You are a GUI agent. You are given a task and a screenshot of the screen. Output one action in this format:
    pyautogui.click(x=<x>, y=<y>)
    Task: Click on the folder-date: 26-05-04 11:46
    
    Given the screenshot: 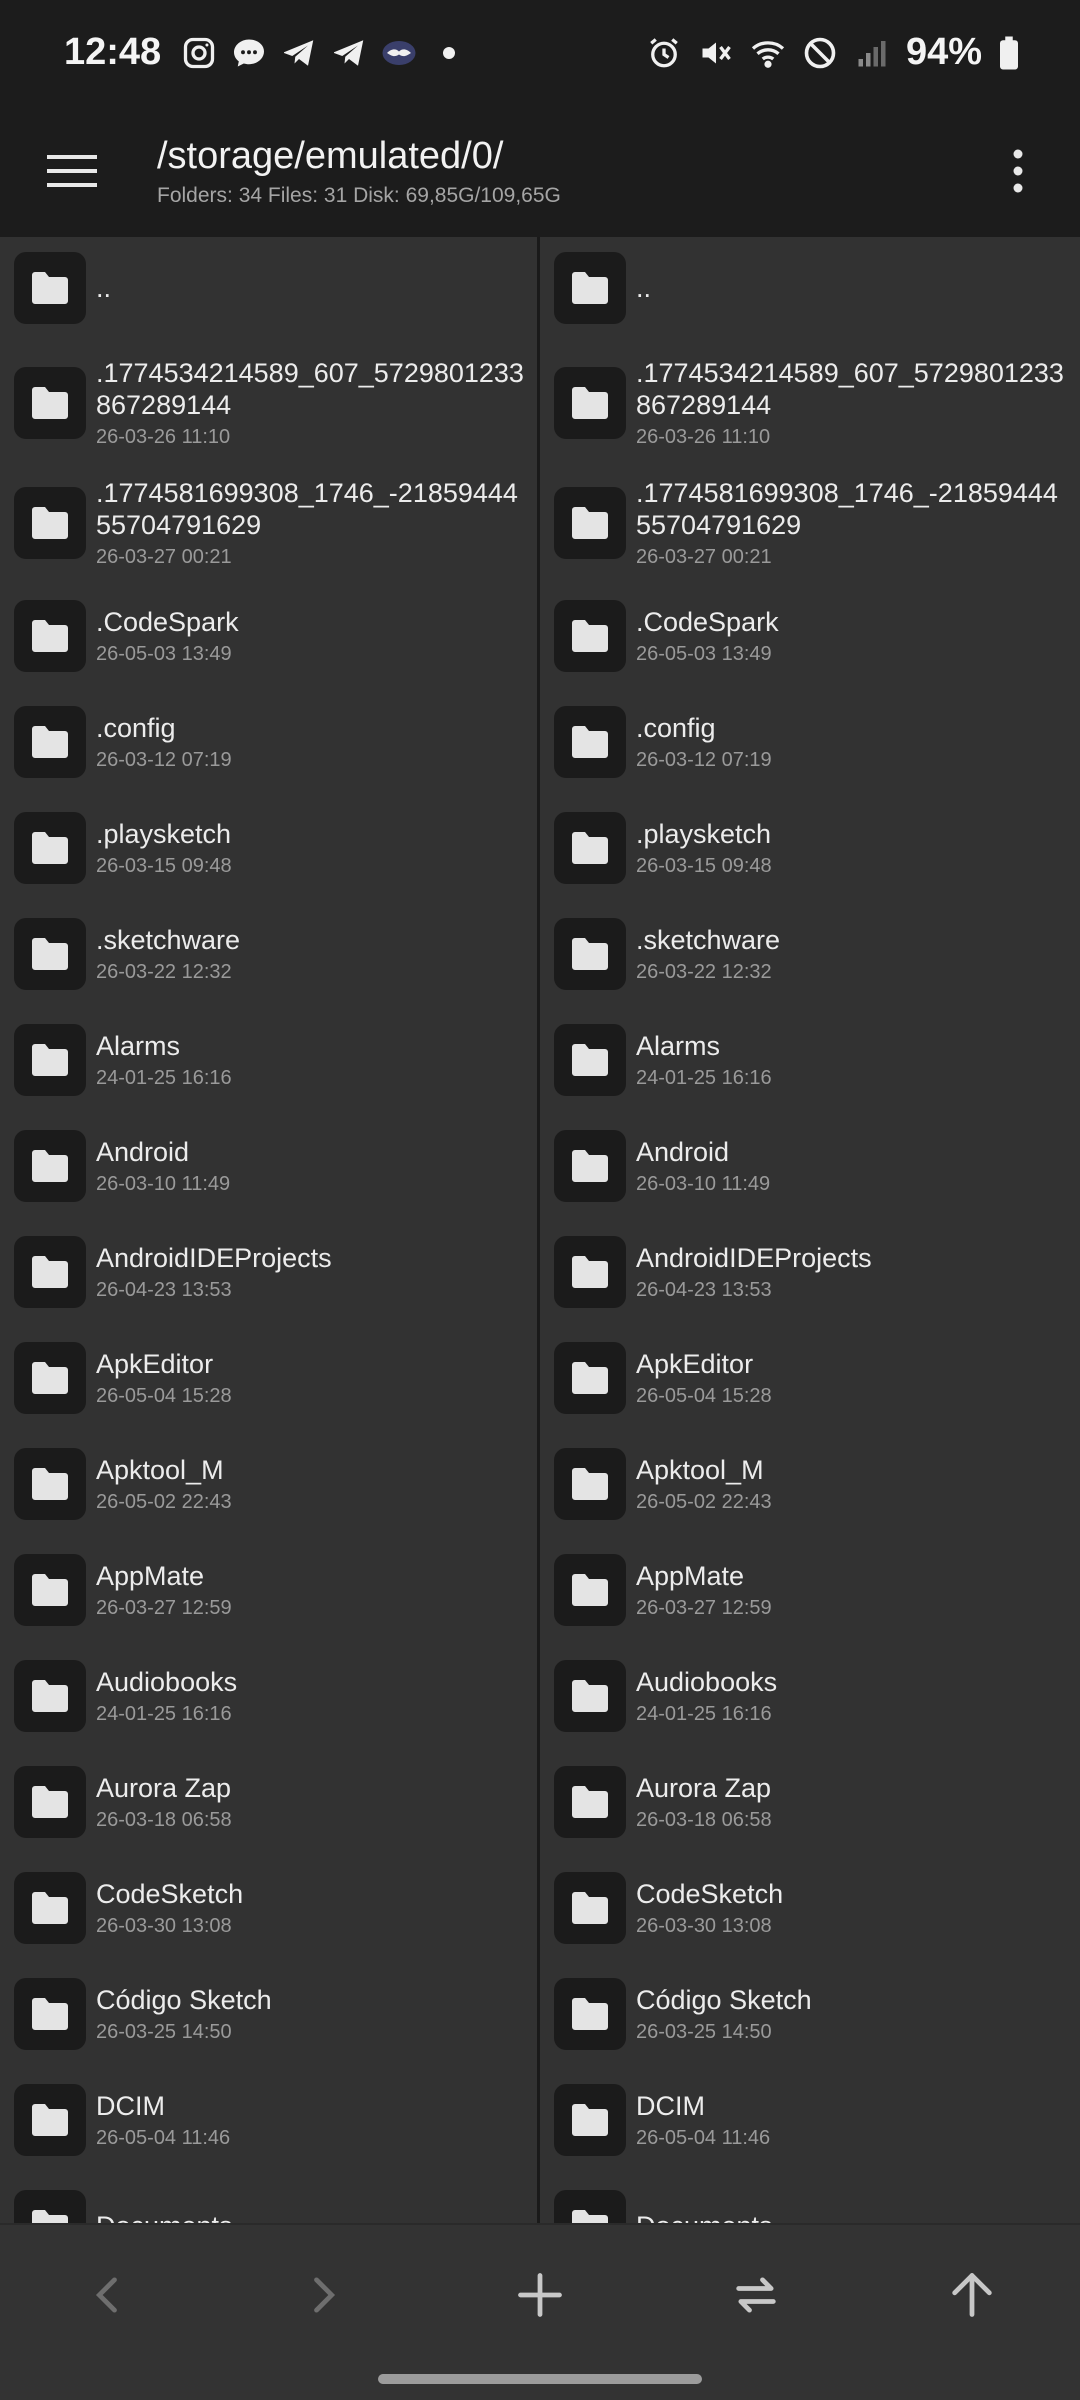 What is the action you would take?
    pyautogui.click(x=163, y=2138)
    